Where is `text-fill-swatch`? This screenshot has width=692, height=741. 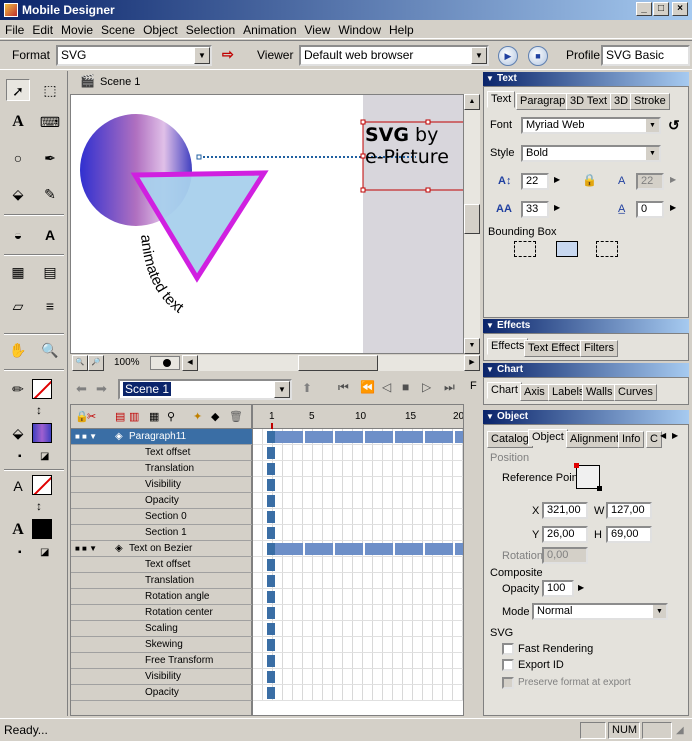 text-fill-swatch is located at coordinates (42, 529).